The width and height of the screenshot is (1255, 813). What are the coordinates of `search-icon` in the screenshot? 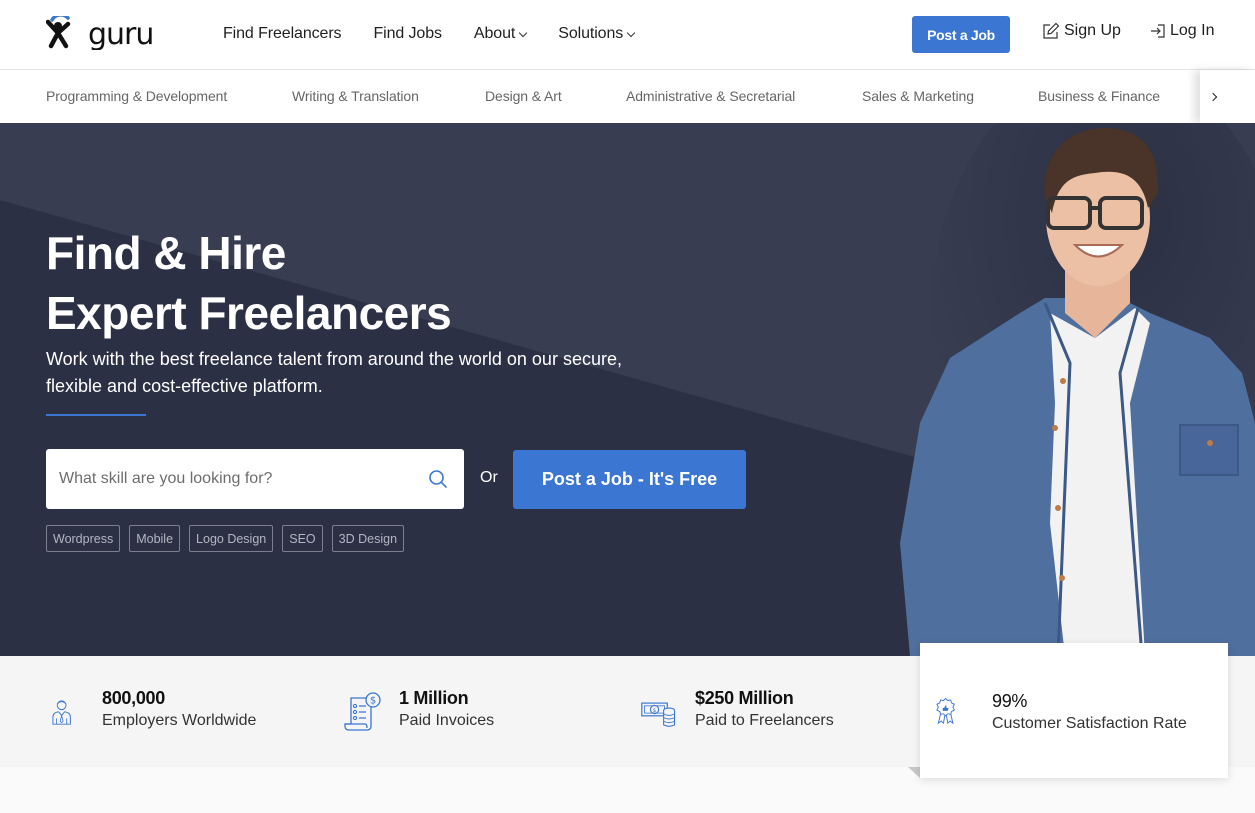 It's located at (438, 479).